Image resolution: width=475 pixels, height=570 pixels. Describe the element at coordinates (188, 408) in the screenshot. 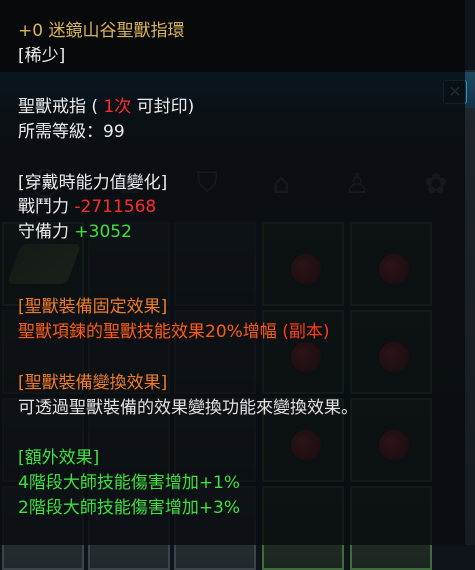

I see `convert-effect-text: 可透過聖獸裝備的效果變換功能來變換效果。` at that location.